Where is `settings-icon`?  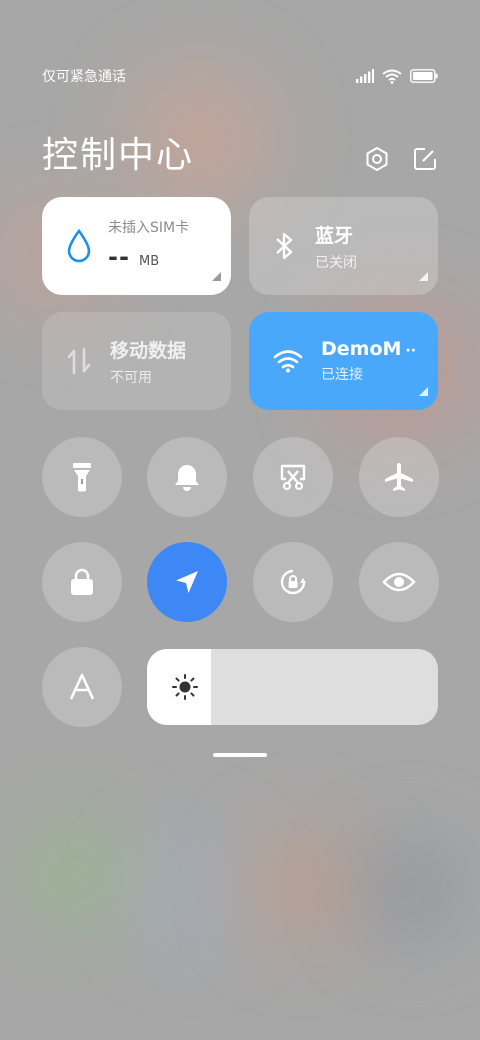
settings-icon is located at coordinates (377, 159).